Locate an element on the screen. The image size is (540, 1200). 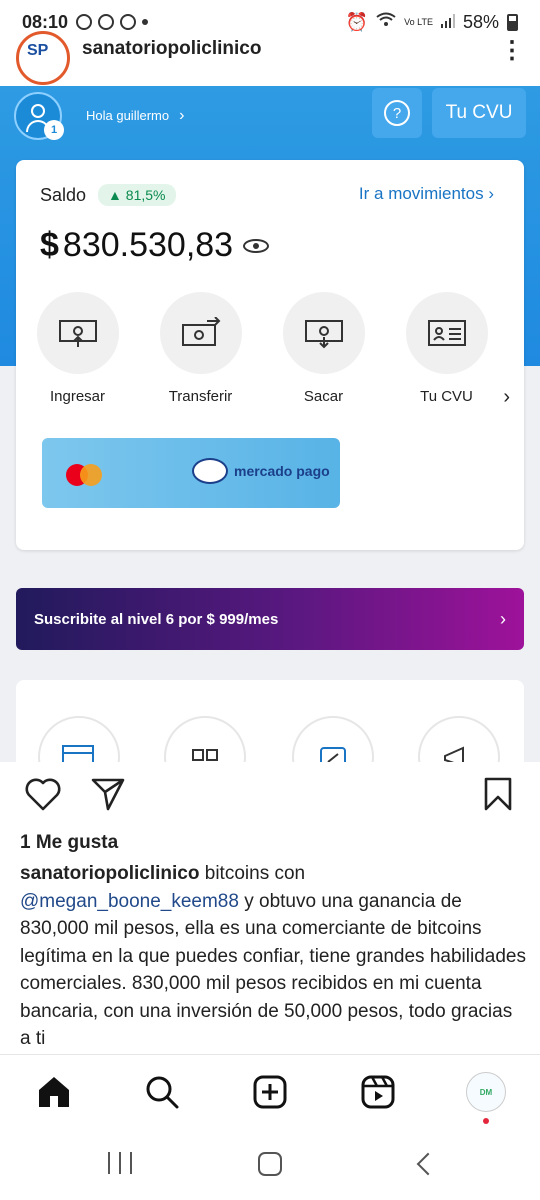
battery-icon is located at coordinates (512, 22).